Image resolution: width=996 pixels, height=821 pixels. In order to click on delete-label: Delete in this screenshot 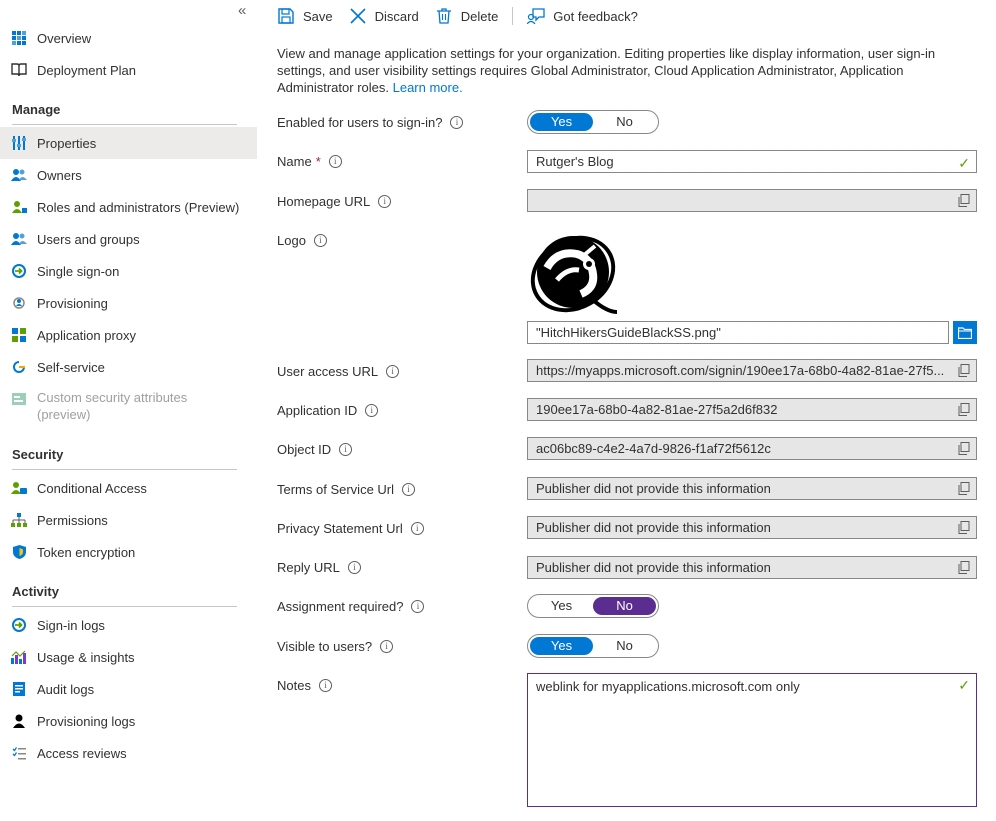, I will do `click(479, 16)`.